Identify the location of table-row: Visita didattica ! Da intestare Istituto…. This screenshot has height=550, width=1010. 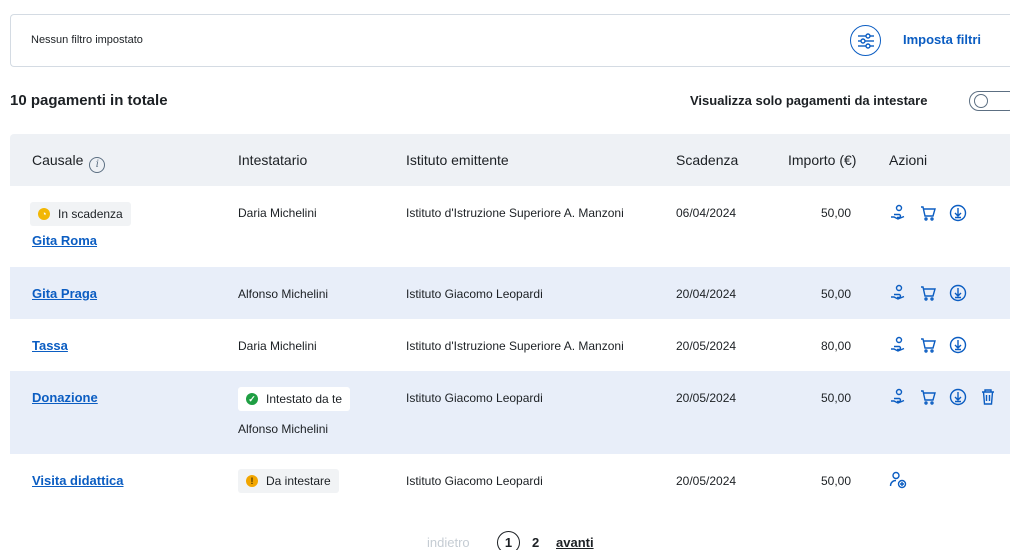
(510, 482).